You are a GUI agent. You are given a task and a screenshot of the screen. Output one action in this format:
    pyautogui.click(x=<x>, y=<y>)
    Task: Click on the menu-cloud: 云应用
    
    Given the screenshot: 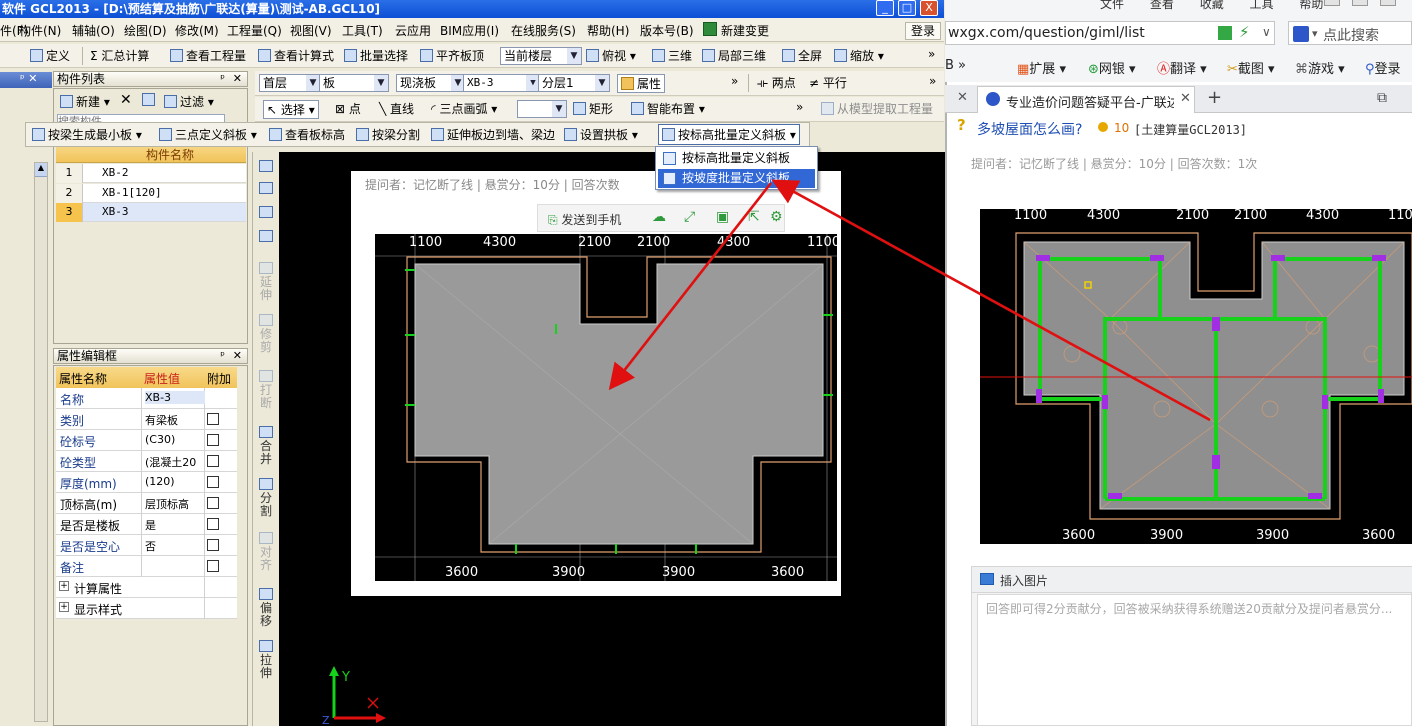 What is the action you would take?
    pyautogui.click(x=413, y=30)
    